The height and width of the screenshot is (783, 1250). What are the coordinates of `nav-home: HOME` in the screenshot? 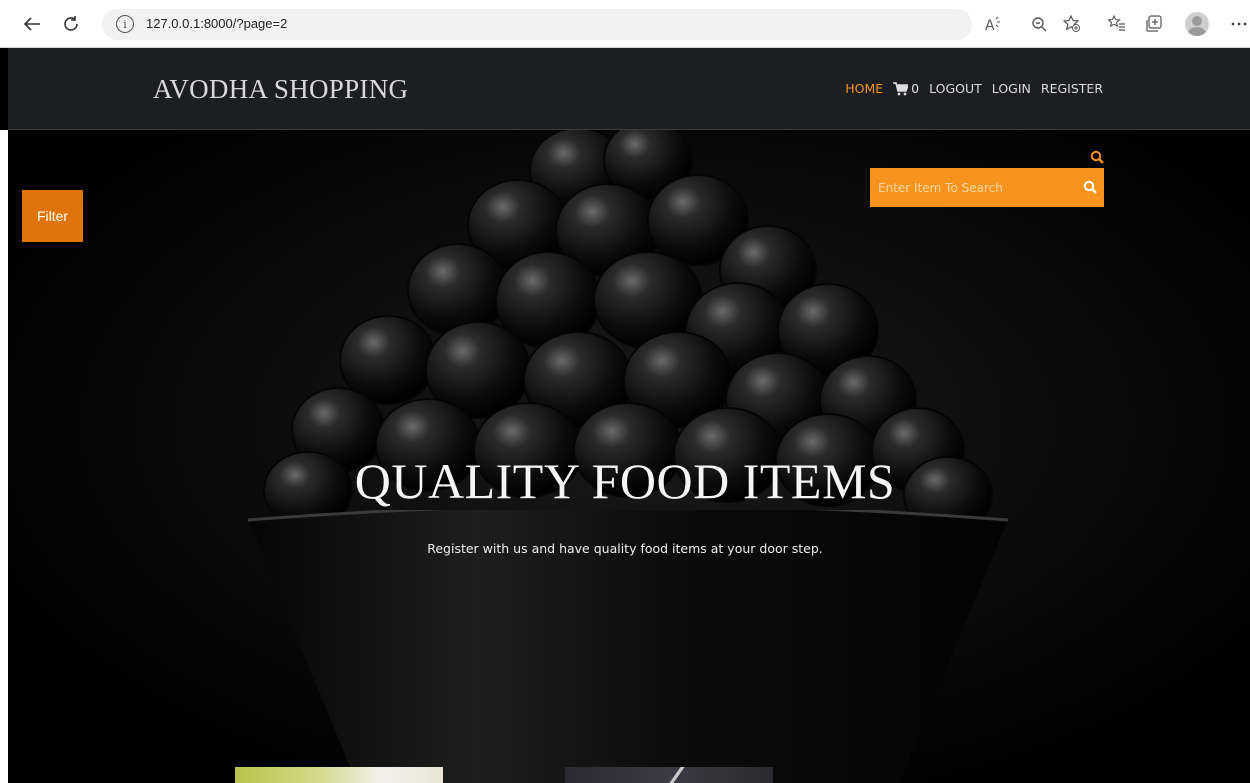 It's located at (864, 88).